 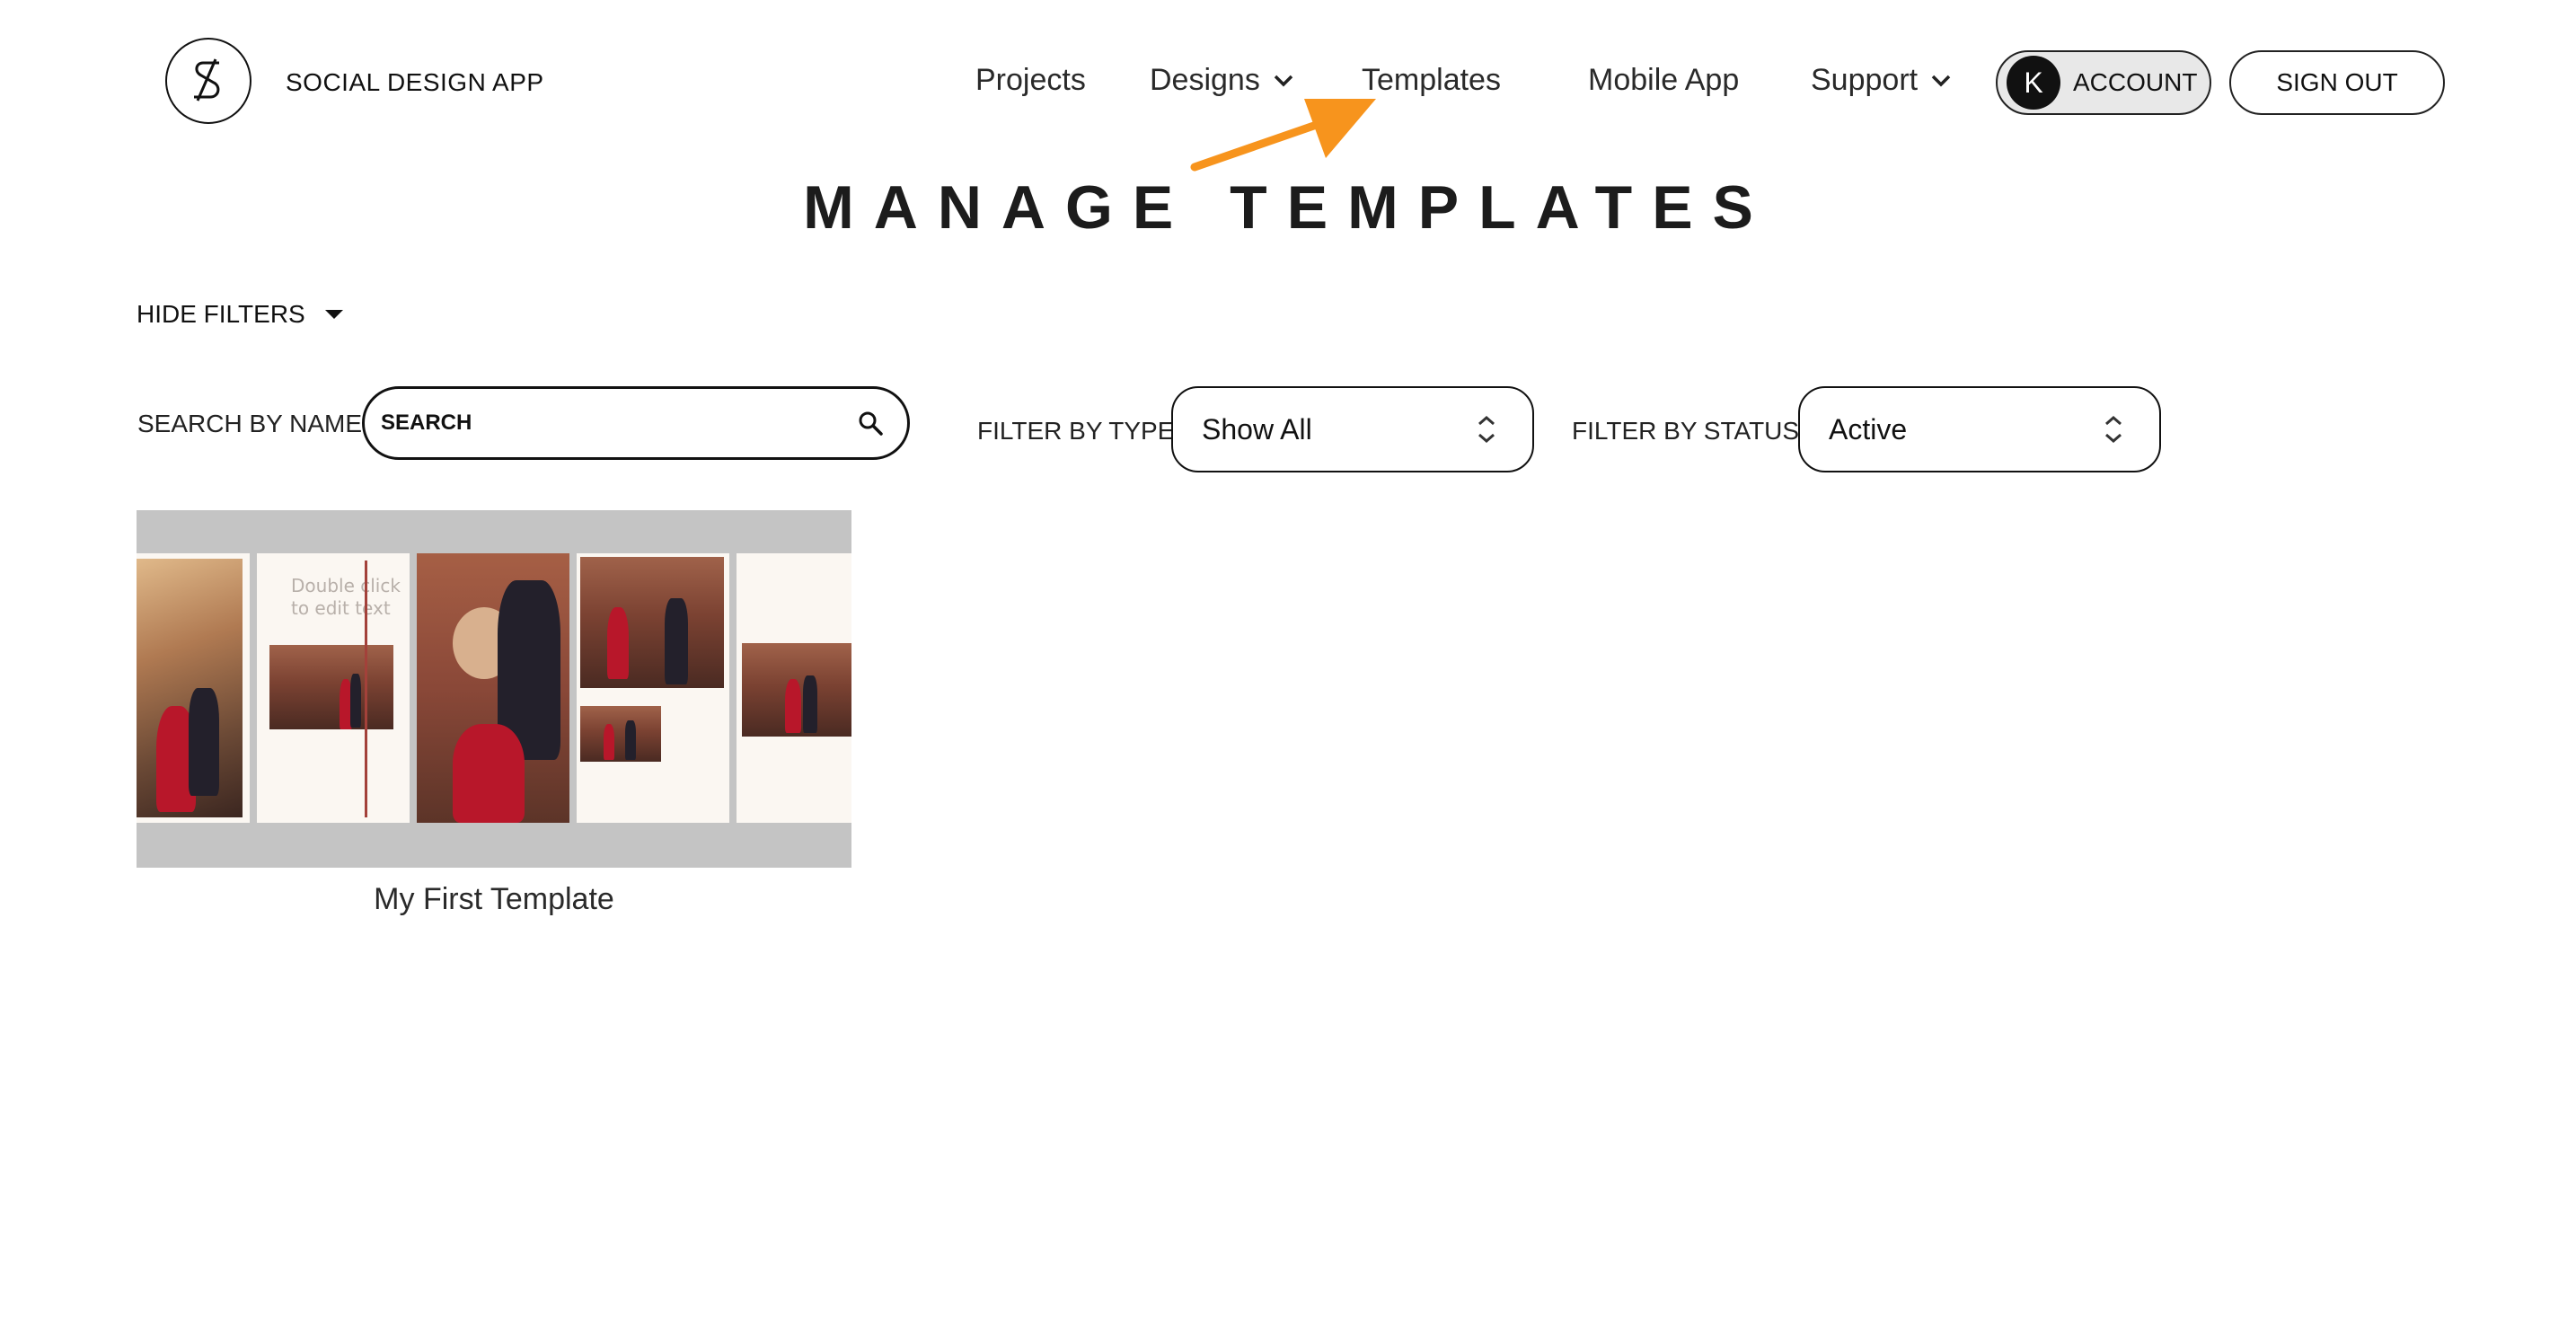 What do you see at coordinates (1868, 429) in the screenshot?
I see `status-filter-value: Active` at bounding box center [1868, 429].